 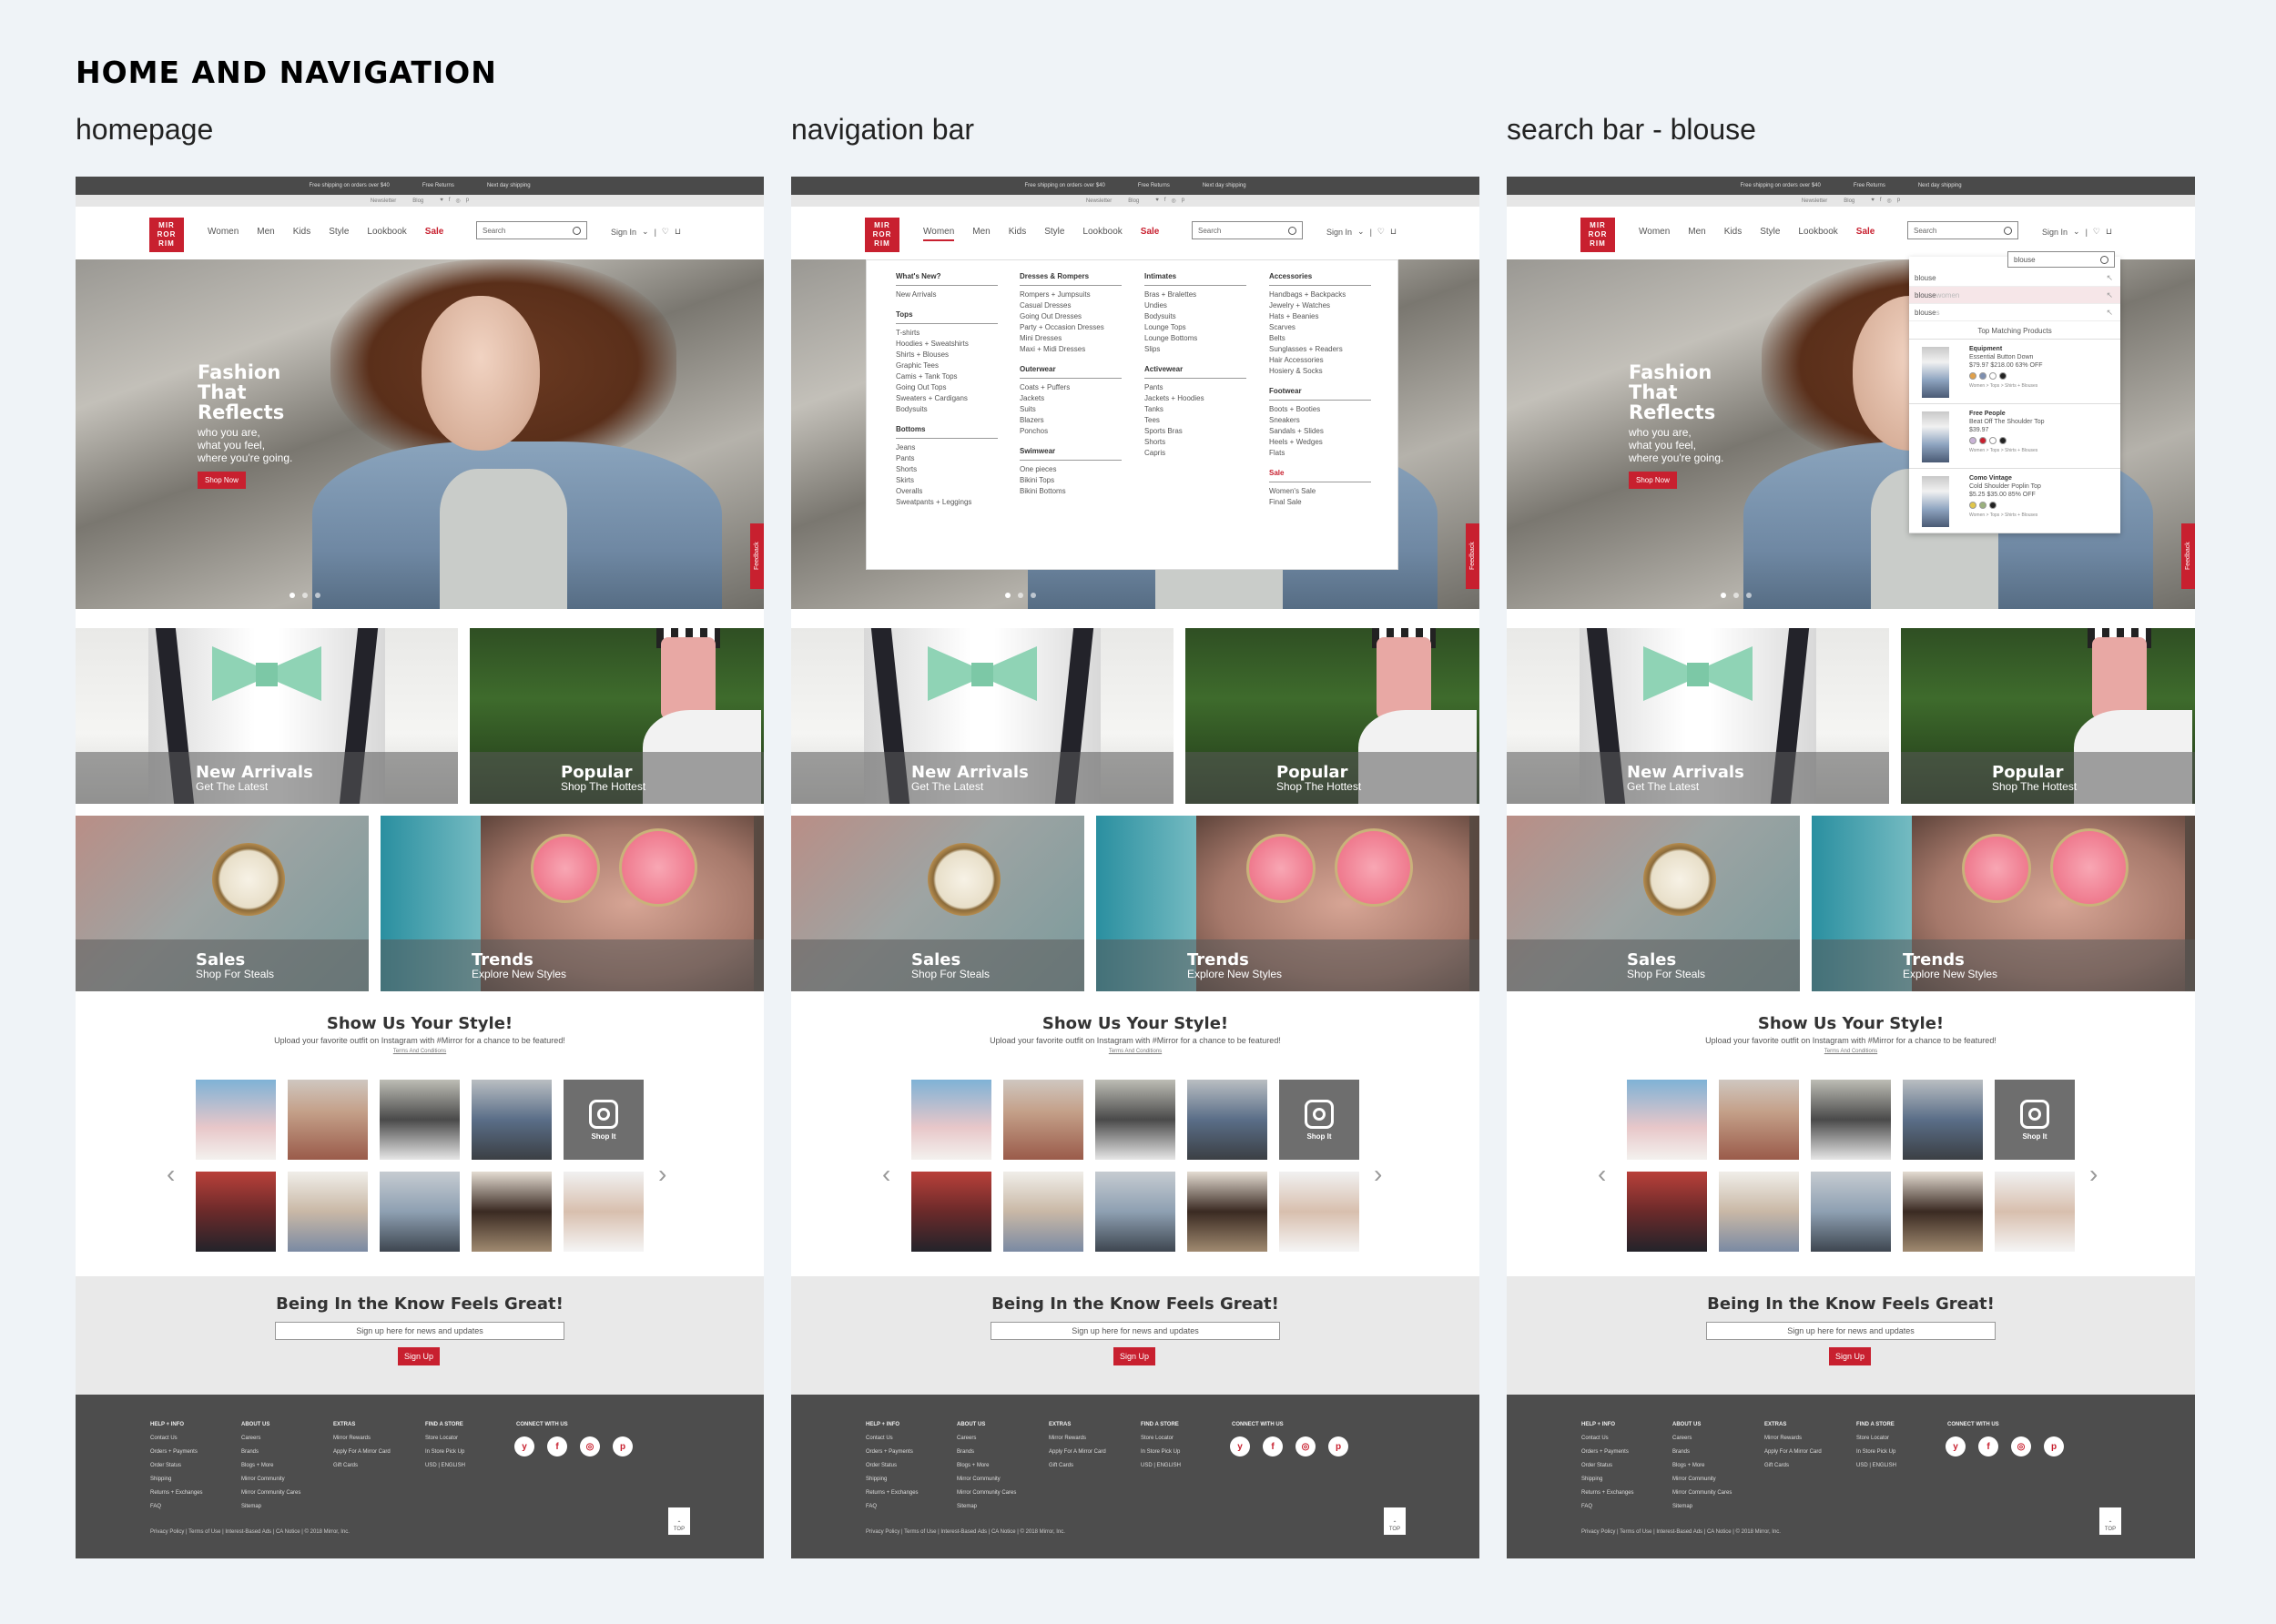 I want to click on footer-link: Brands, so click(x=986, y=1453).